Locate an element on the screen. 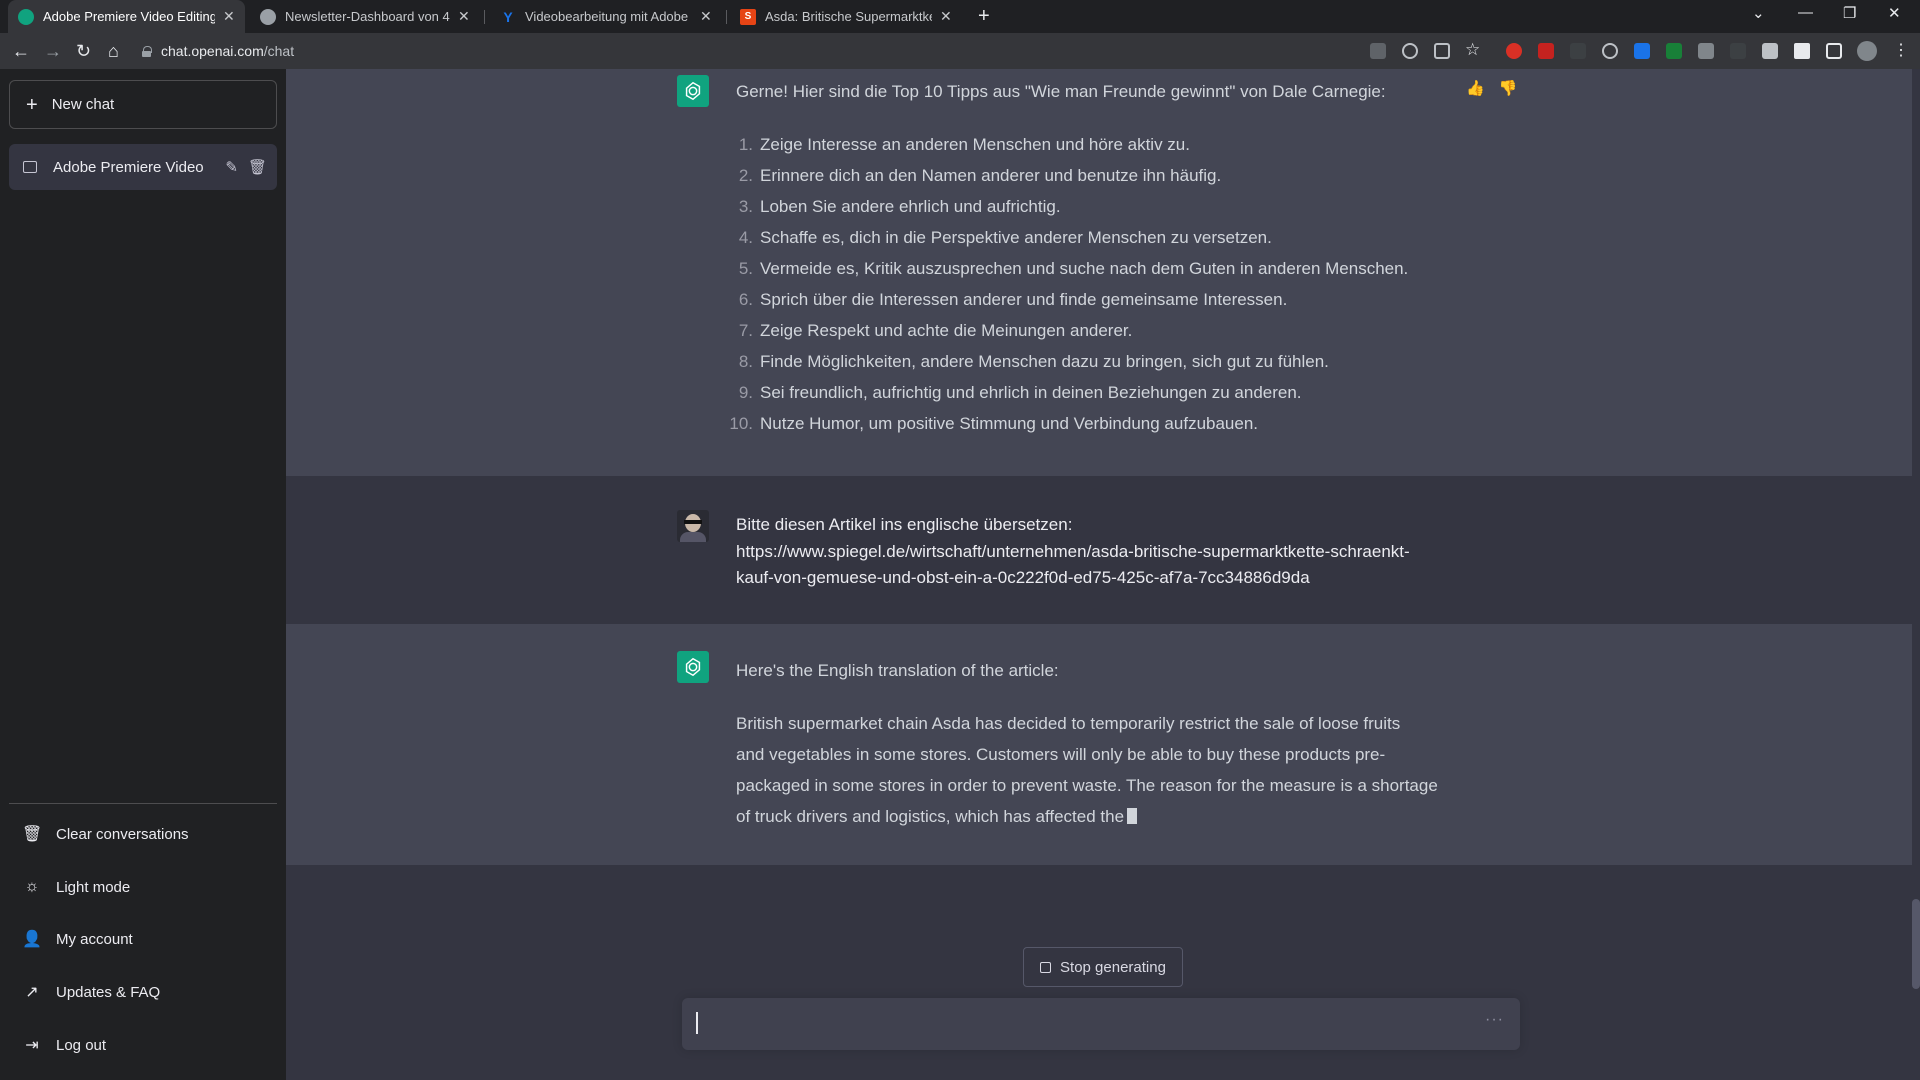  feedback-buttons: 👍 👎 is located at coordinates (1492, 88).